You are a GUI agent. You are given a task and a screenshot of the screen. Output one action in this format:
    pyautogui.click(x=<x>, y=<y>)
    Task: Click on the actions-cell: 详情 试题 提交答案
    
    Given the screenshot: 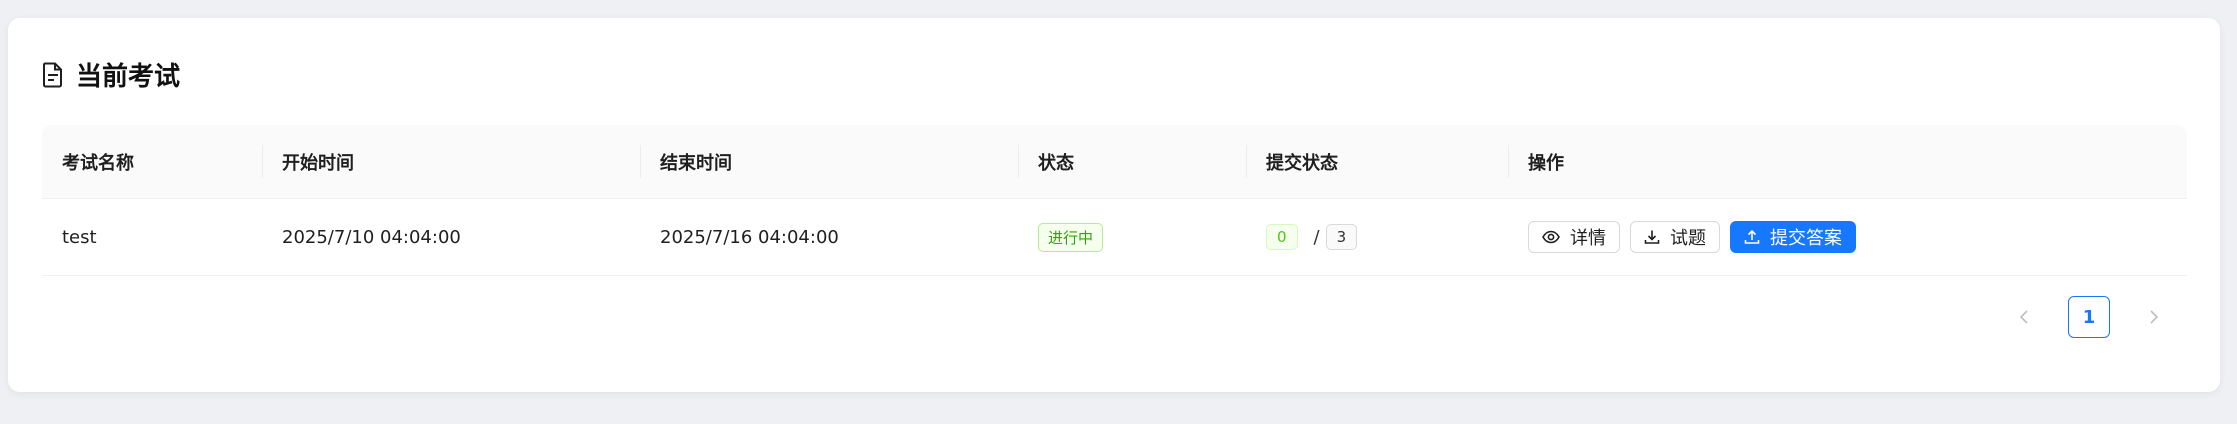 What is the action you would take?
    pyautogui.click(x=1697, y=237)
    